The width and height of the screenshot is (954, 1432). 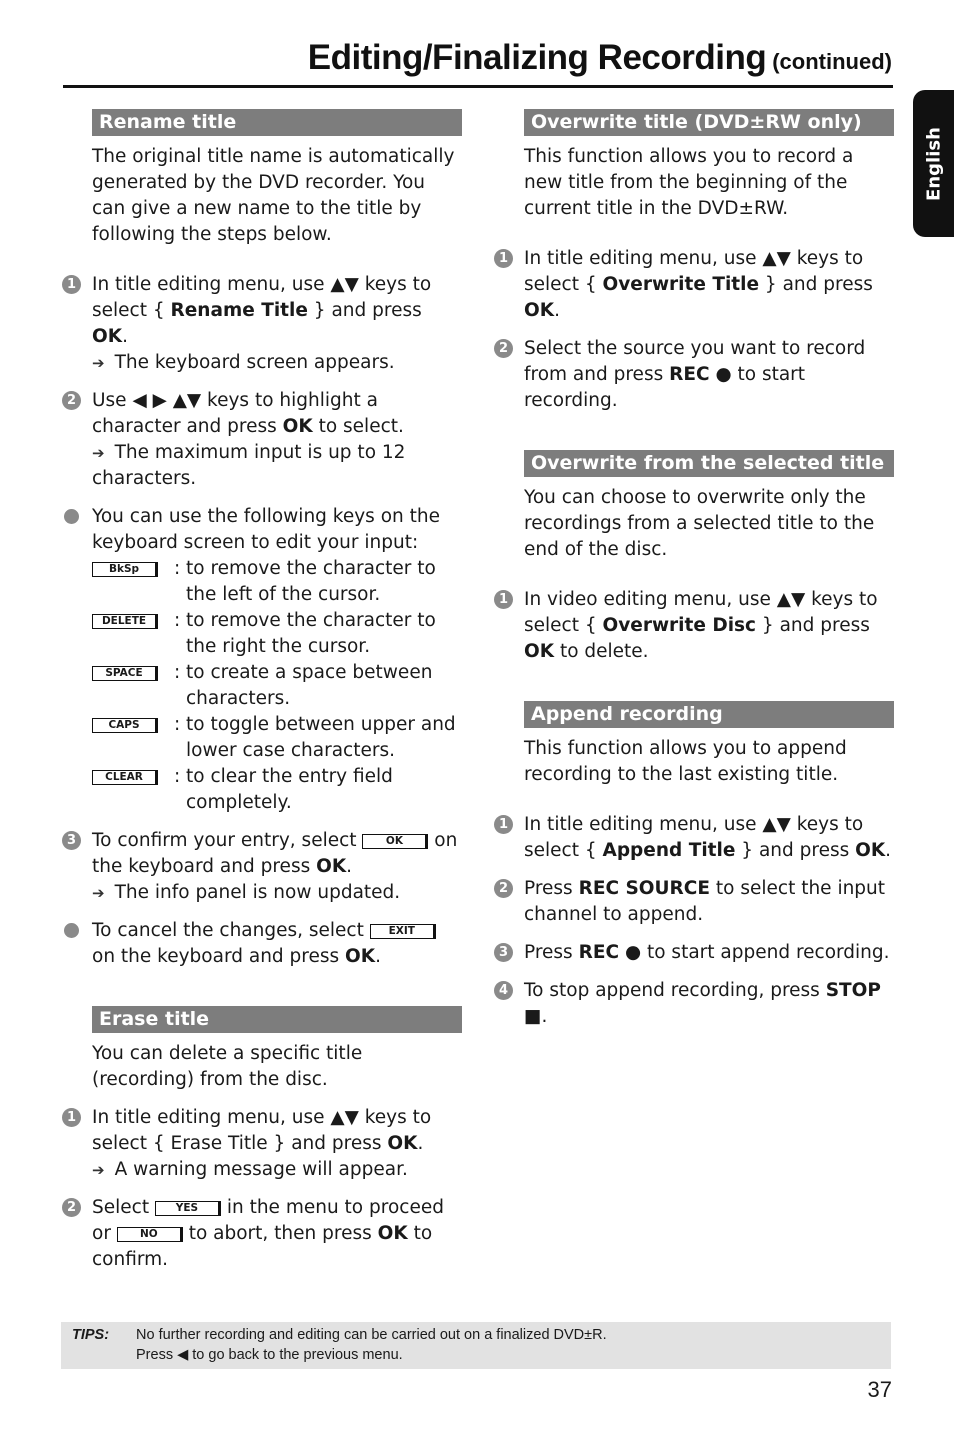 What do you see at coordinates (219, 956) in the screenshot?
I see `text: on the keyboard and press` at bounding box center [219, 956].